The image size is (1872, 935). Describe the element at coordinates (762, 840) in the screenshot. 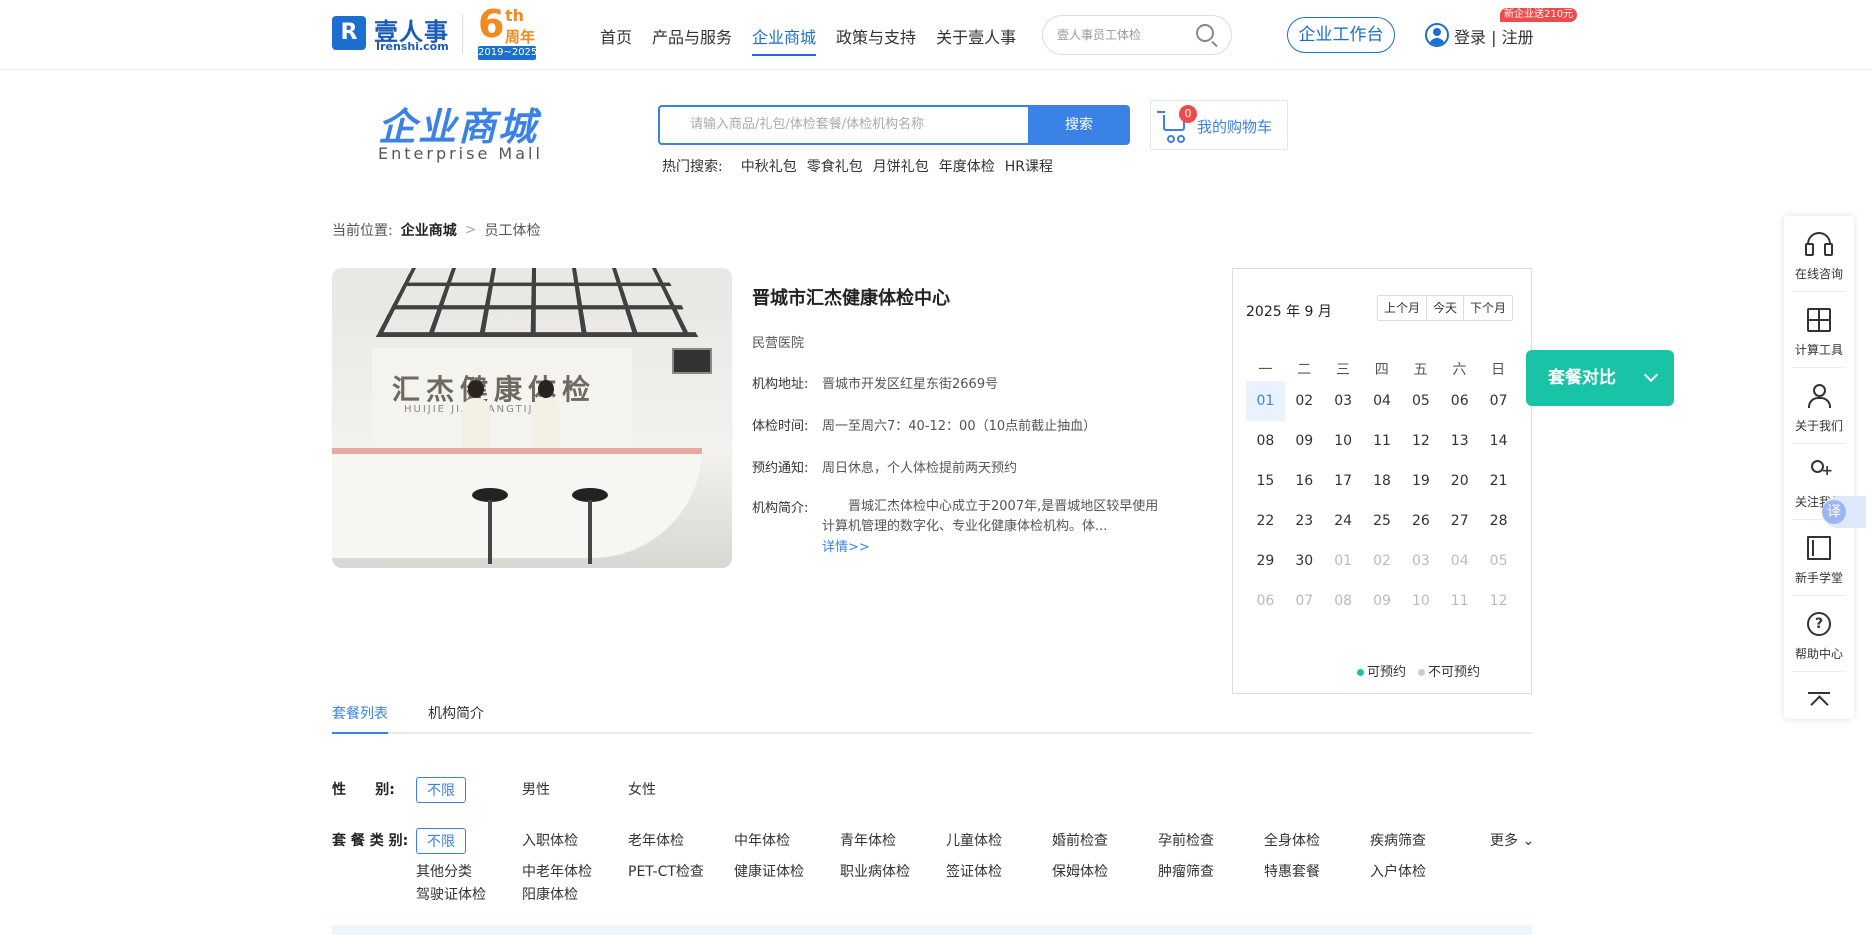

I see `category-option: 中年体检` at that location.